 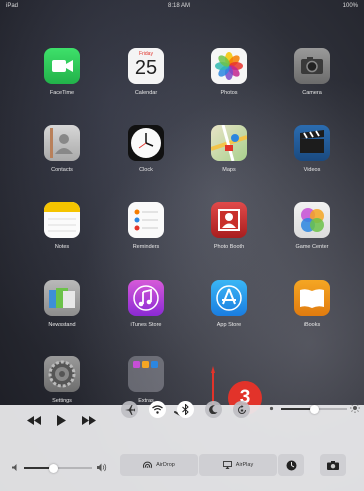 I want to click on rewind-icon, so click(x=34, y=420).